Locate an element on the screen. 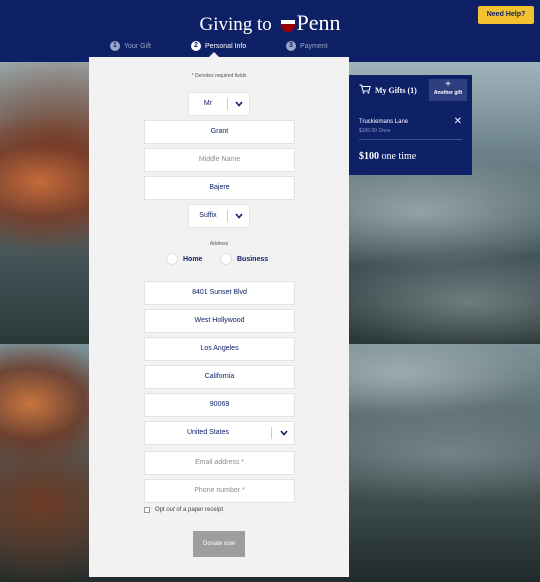 The width and height of the screenshot is (540, 582). optout-checkbox is located at coordinates (147, 510).